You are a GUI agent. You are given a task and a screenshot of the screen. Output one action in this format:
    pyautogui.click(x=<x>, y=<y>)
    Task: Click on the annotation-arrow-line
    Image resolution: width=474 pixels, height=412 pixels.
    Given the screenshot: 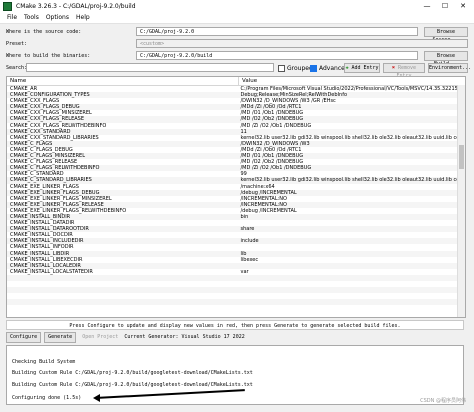 What is the action you would take?
    pyautogui.click(x=169, y=394)
    